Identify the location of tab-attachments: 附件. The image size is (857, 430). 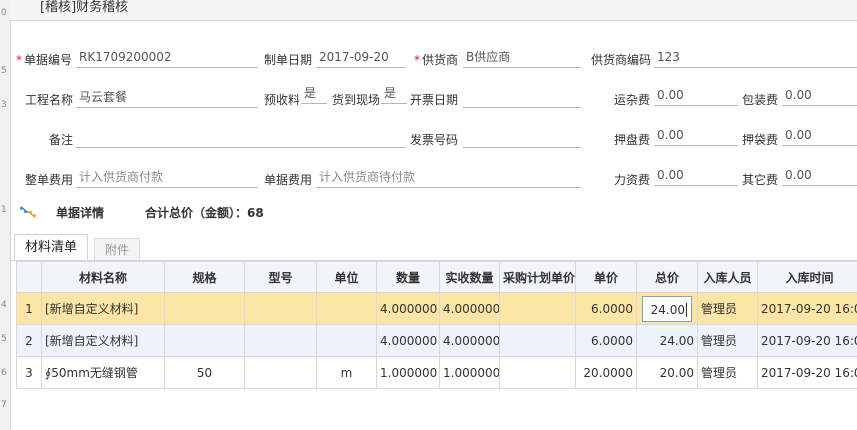
(117, 249).